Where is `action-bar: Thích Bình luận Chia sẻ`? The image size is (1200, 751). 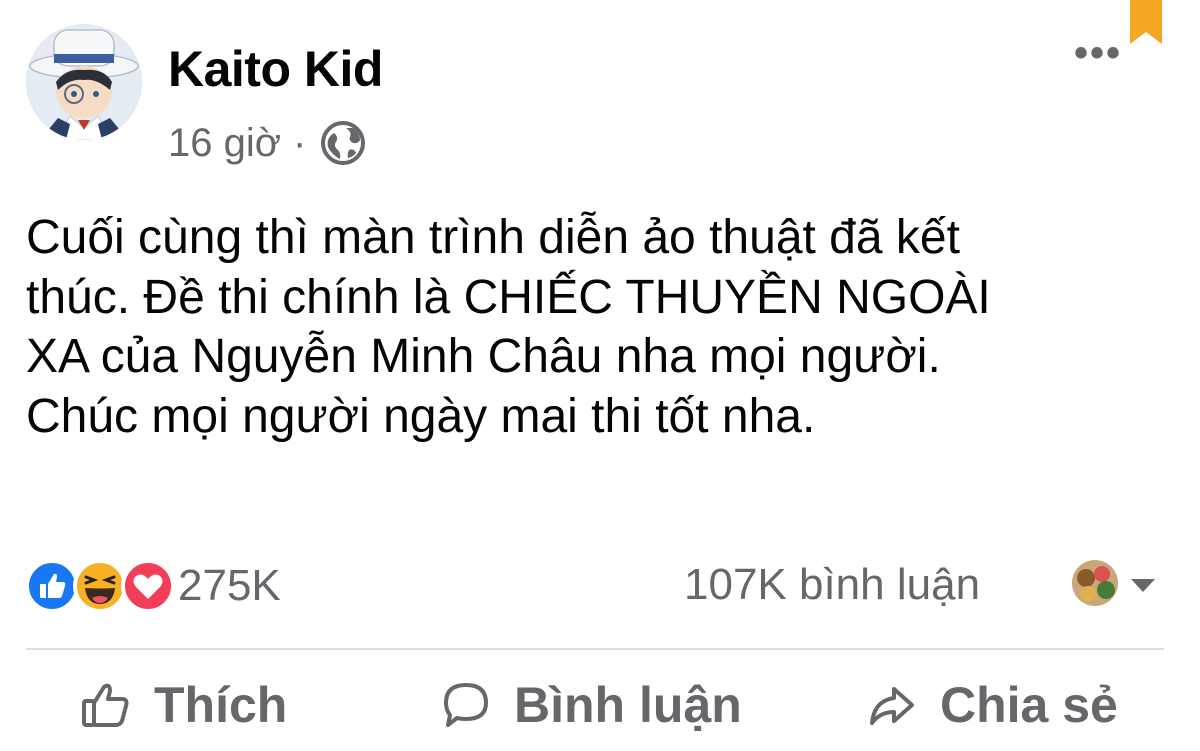
action-bar: Thích Bình luận Chia sẻ is located at coordinates (600, 705).